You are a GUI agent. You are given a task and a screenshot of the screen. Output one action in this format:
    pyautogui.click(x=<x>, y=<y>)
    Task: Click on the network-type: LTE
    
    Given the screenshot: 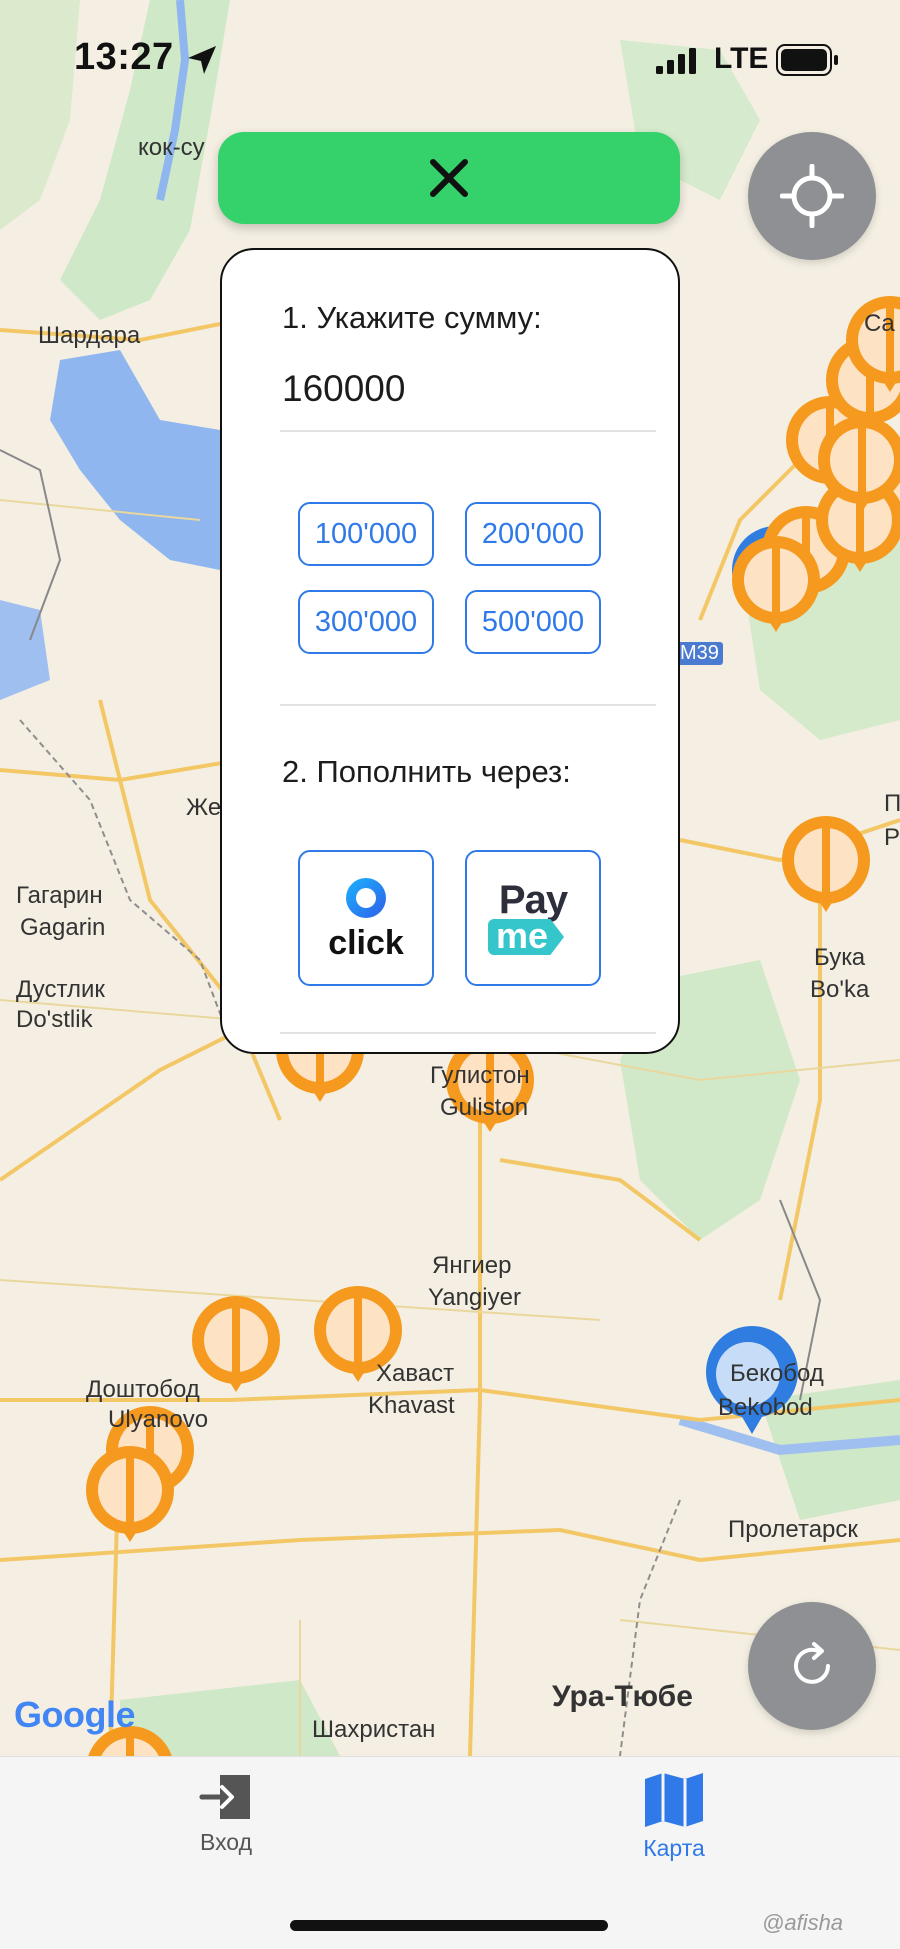 What is the action you would take?
    pyautogui.click(x=741, y=58)
    